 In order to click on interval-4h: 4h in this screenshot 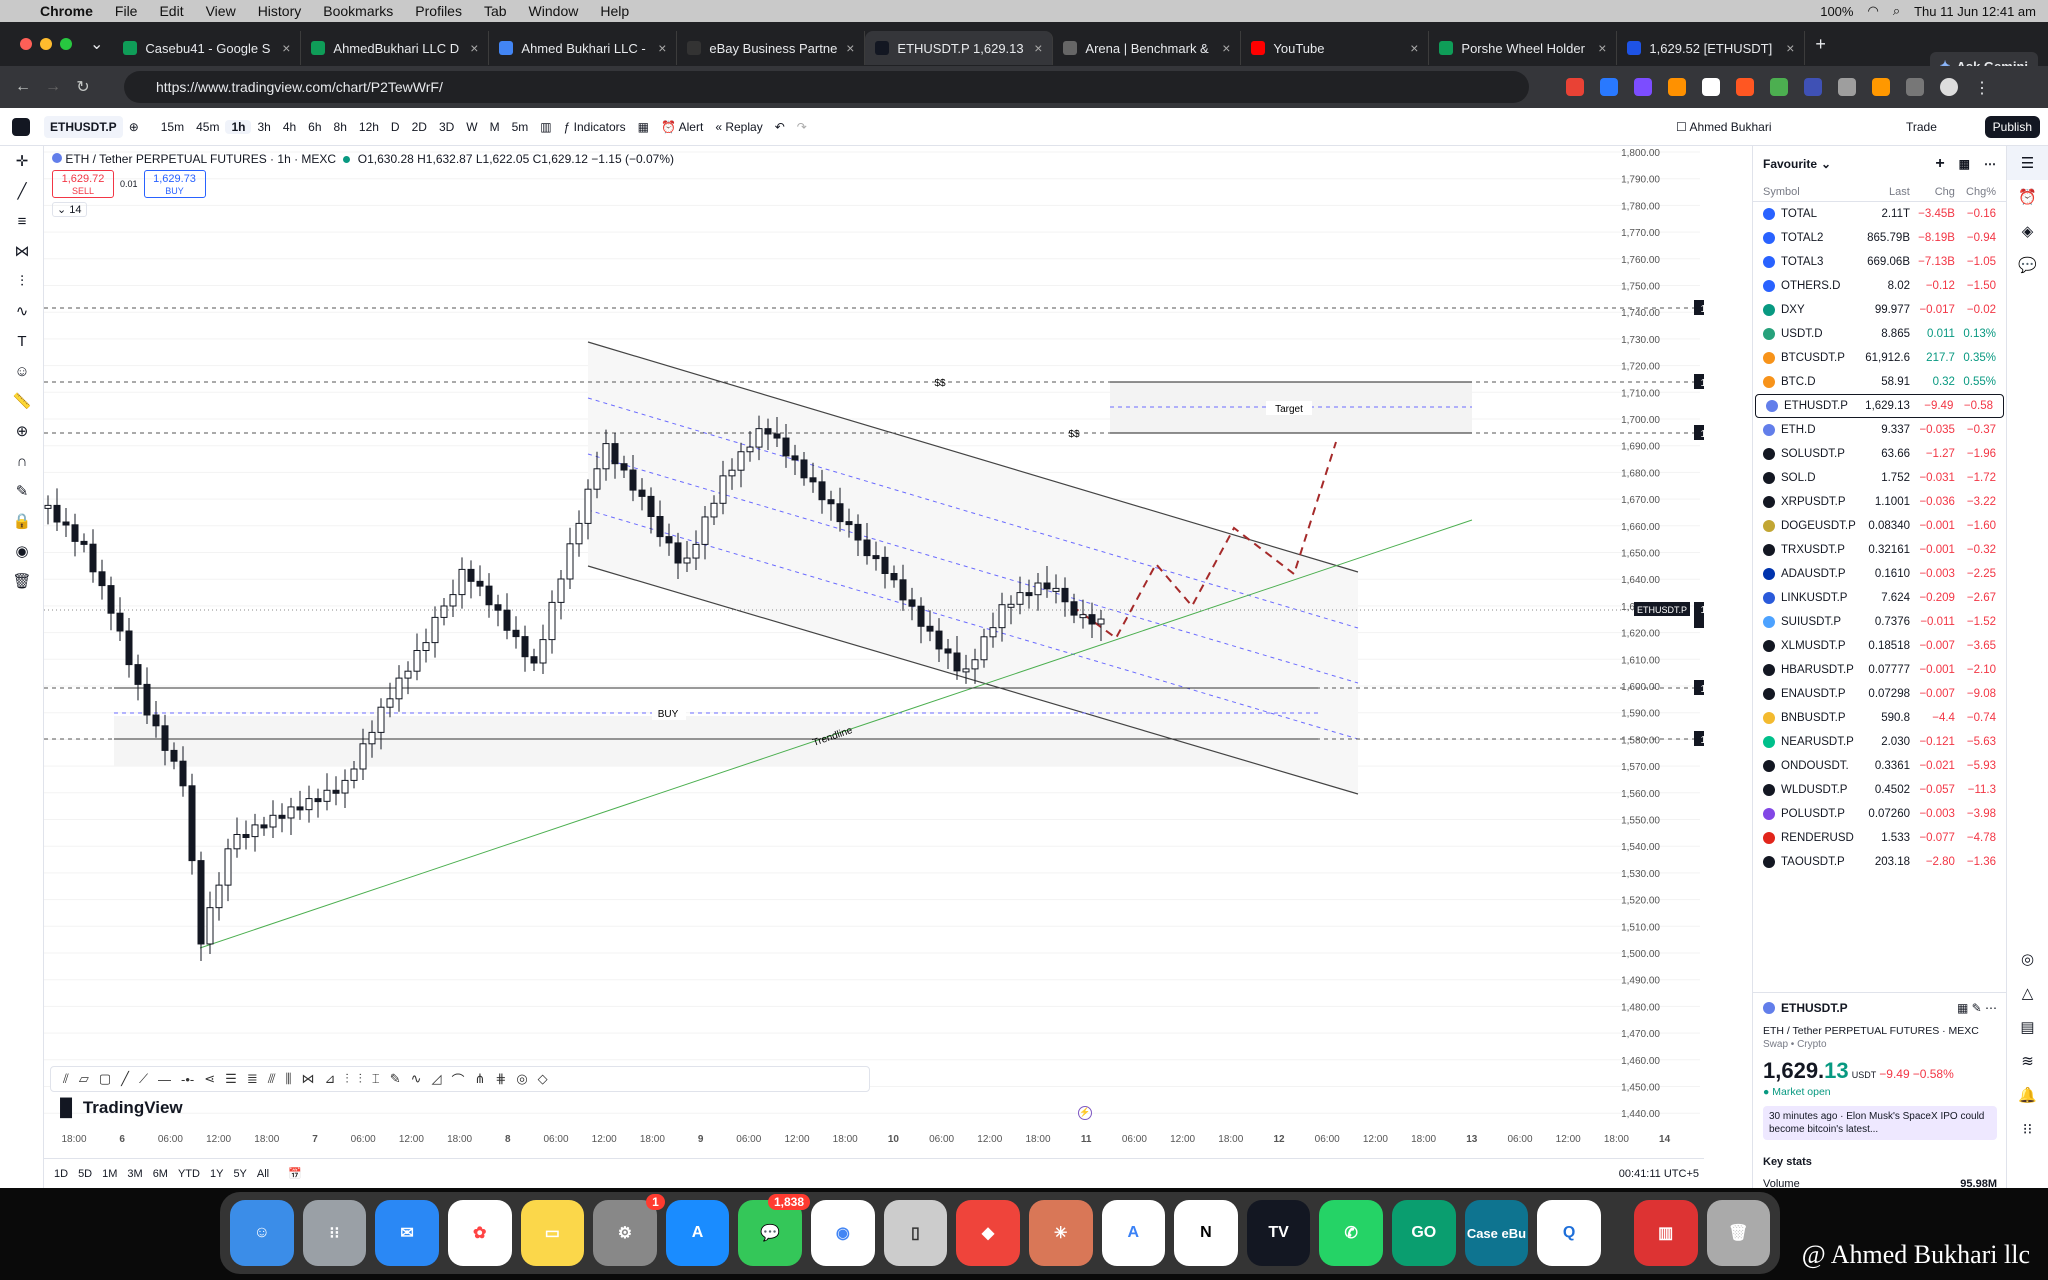, I will do `click(289, 127)`.